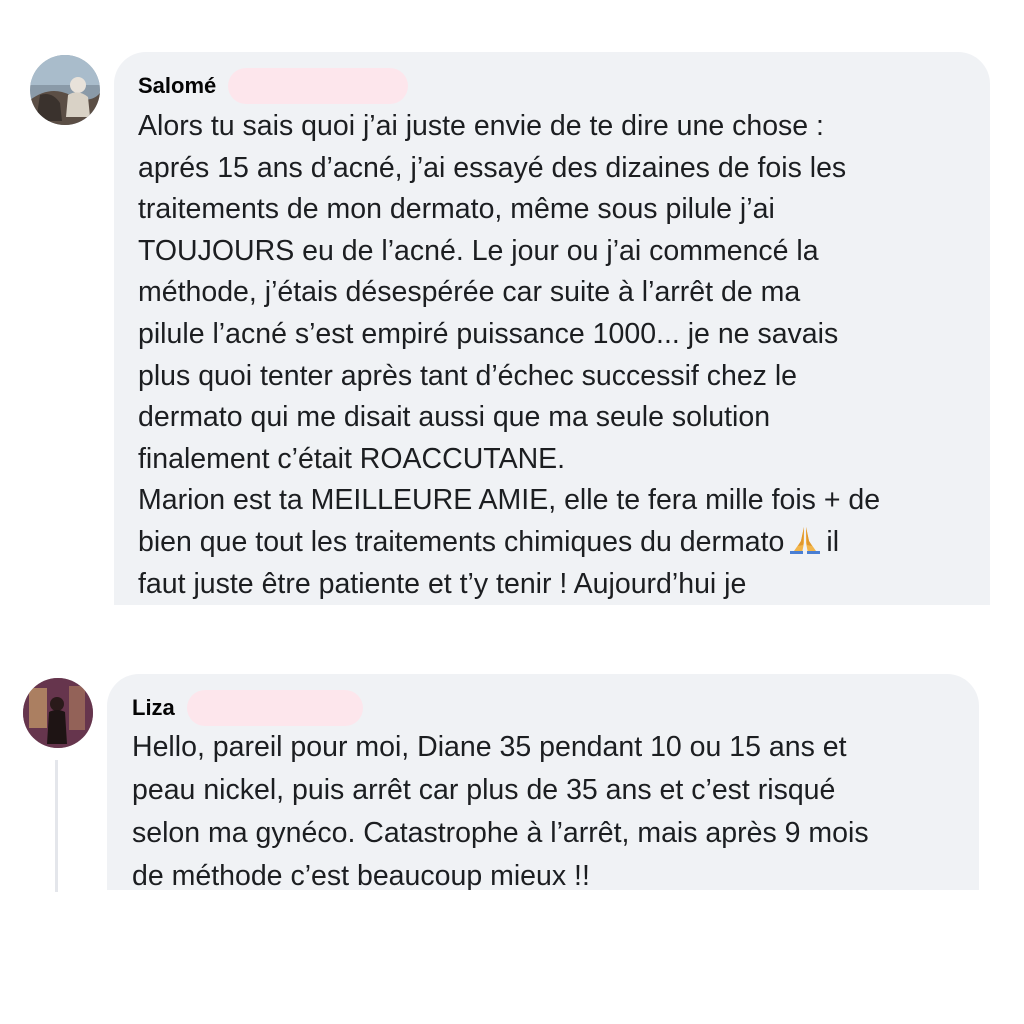  What do you see at coordinates (361, 875) in the screenshot?
I see `comment-line: de méthode c’est beaucoup mieux !!` at bounding box center [361, 875].